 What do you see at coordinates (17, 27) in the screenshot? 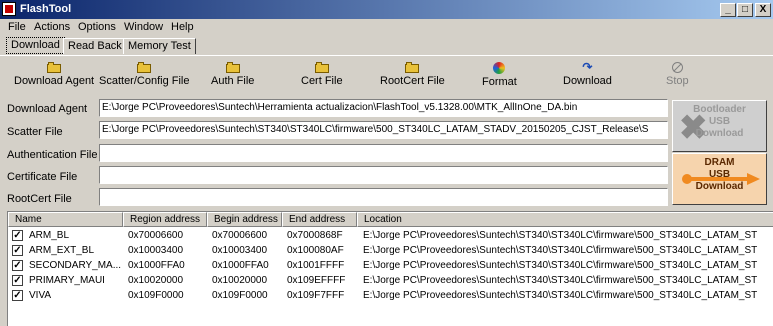
I see `menu-file: File` at bounding box center [17, 27].